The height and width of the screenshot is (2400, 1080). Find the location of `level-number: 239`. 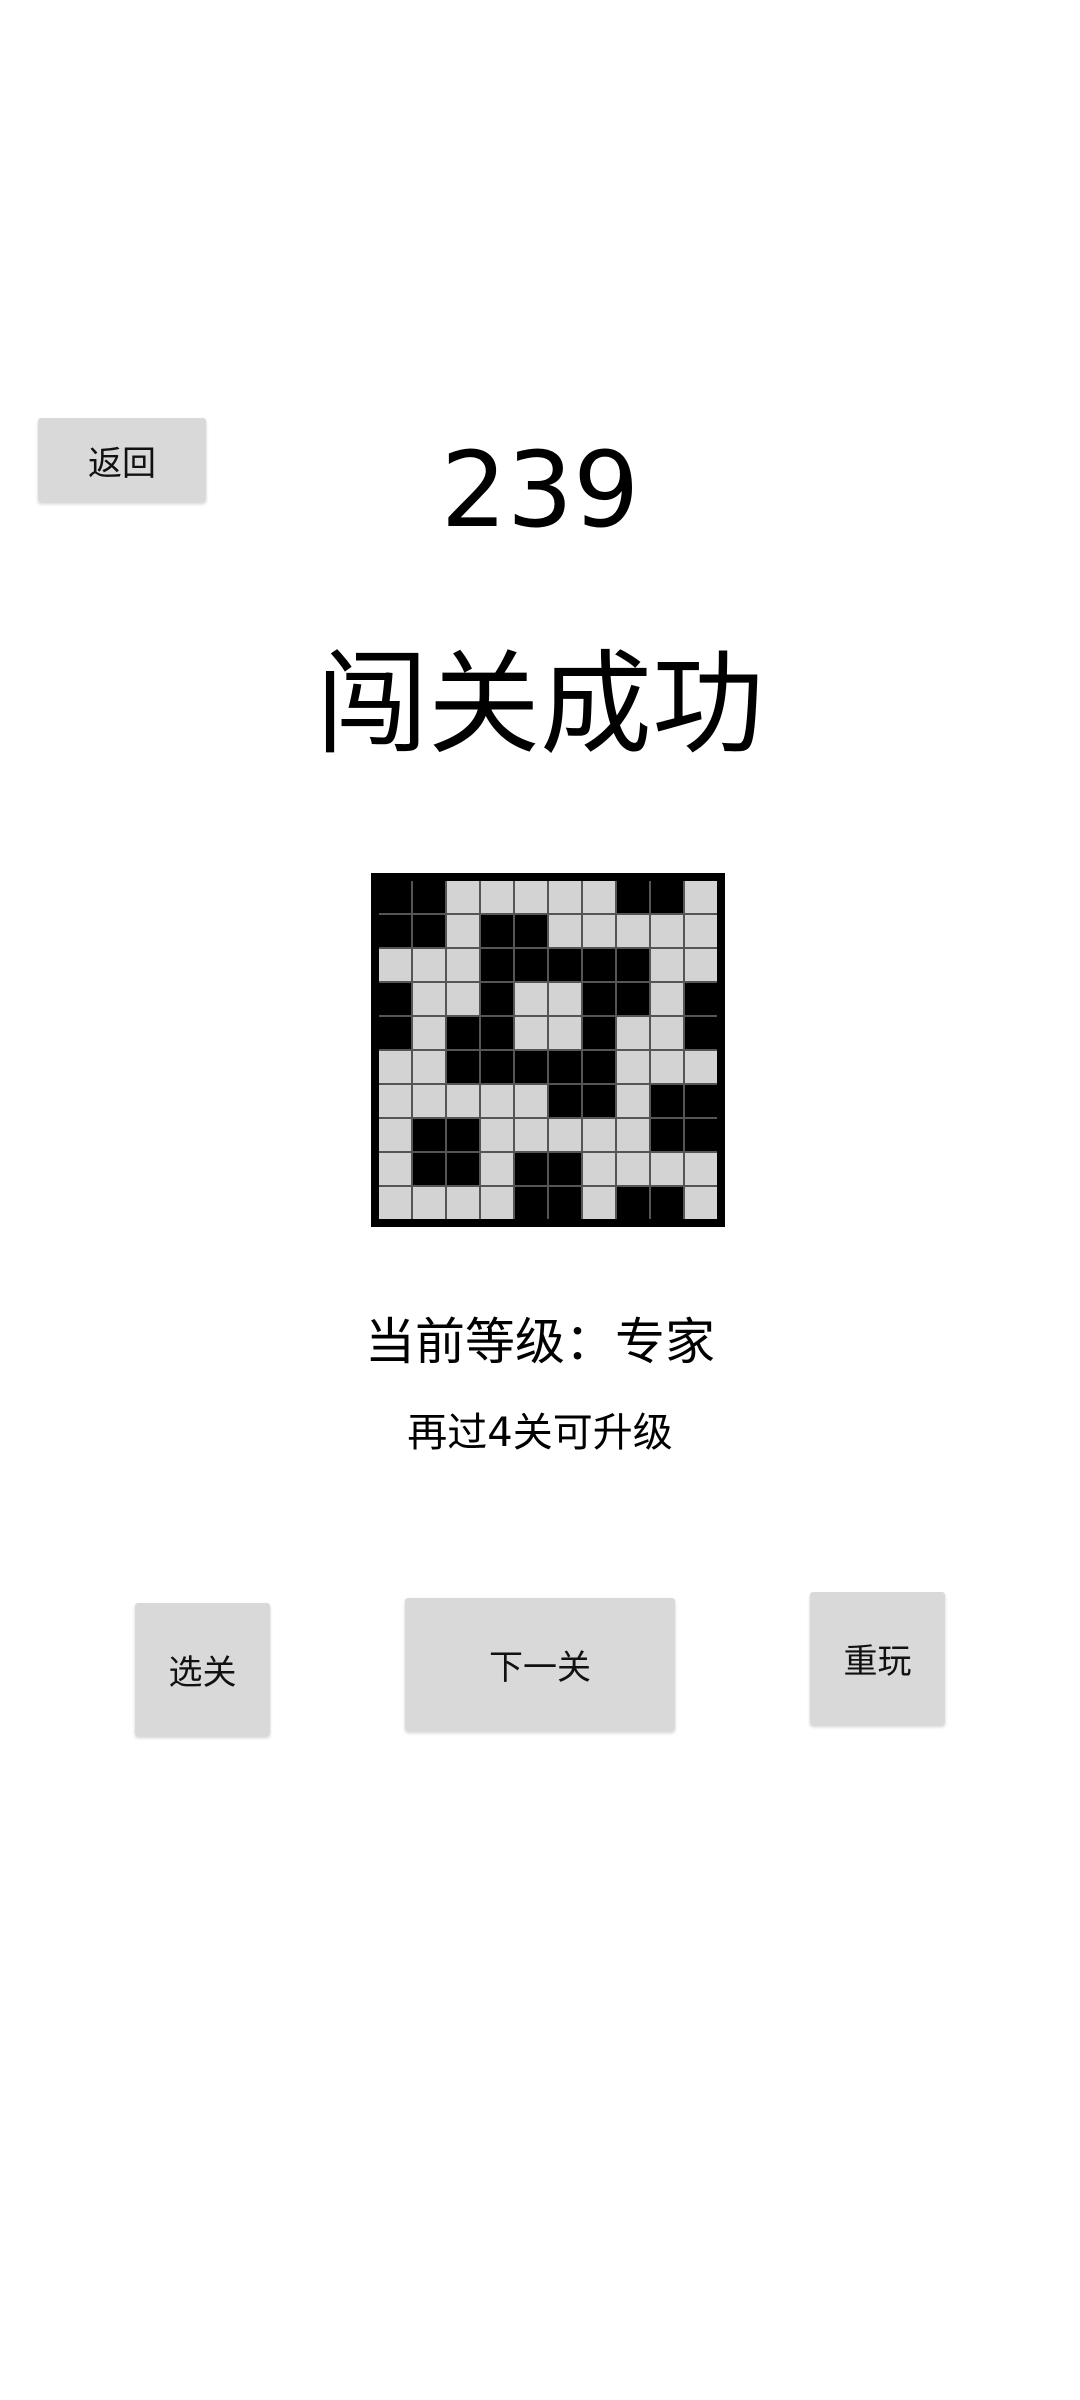

level-number: 239 is located at coordinates (540, 490).